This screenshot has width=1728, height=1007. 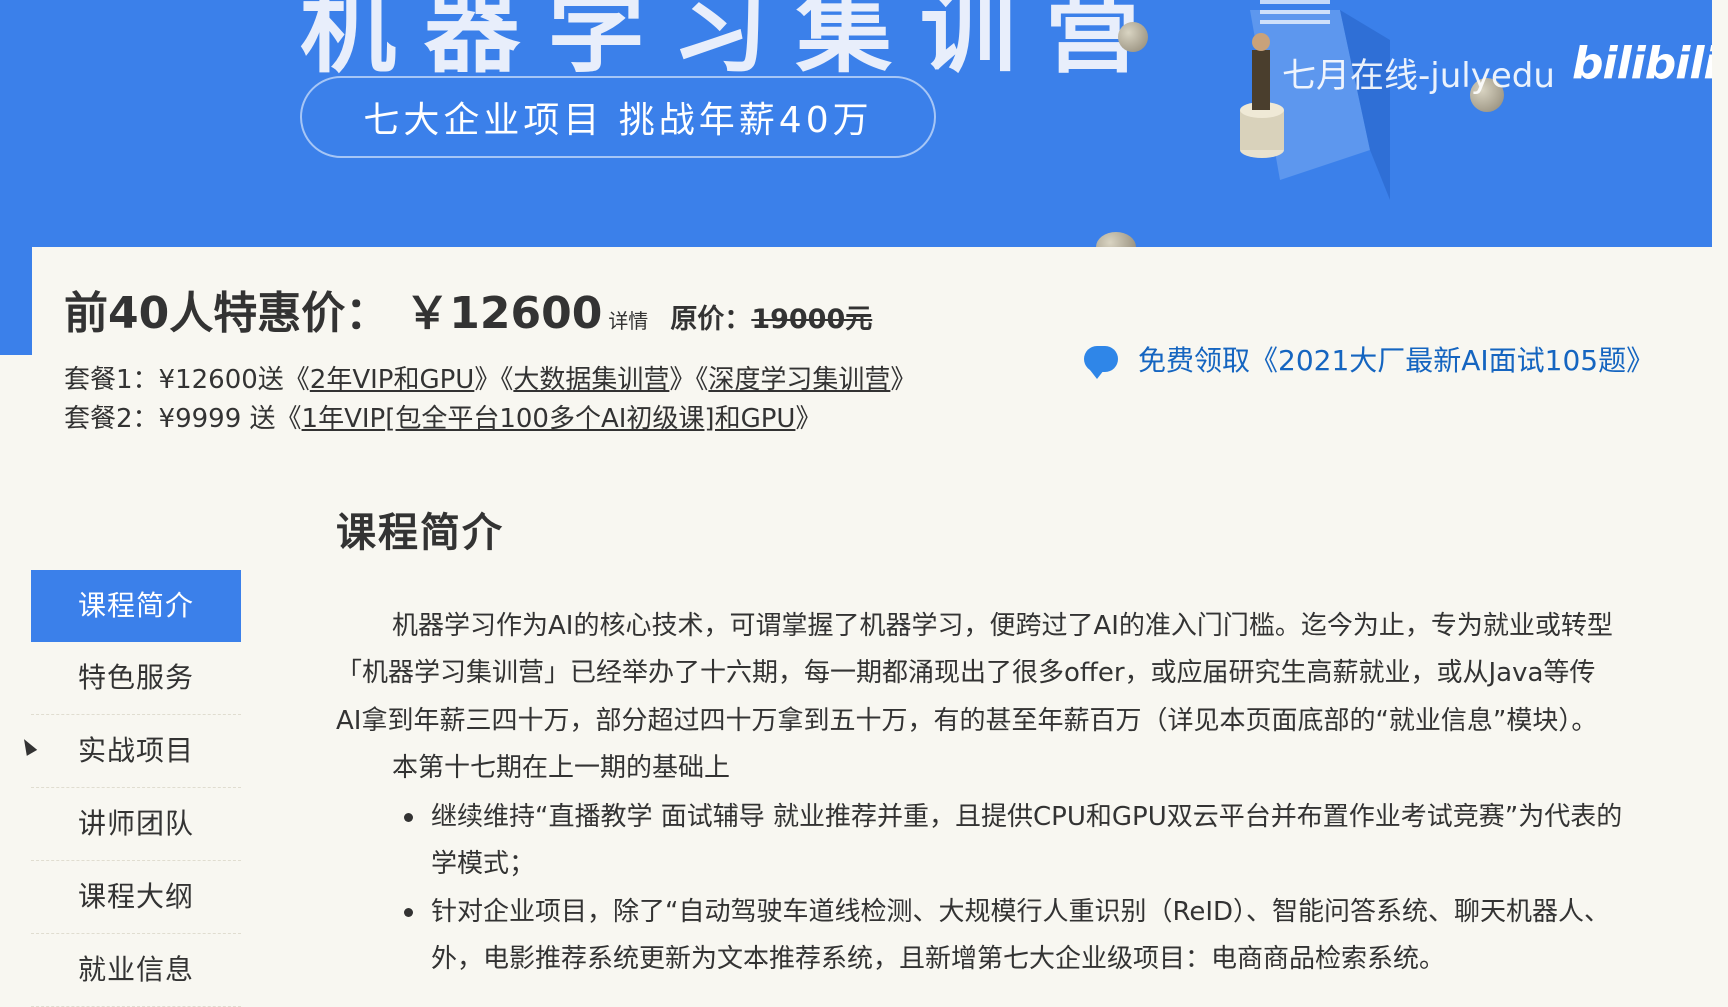 What do you see at coordinates (136, 606) in the screenshot?
I see `sidebar-item-course-intro: 课程简介` at bounding box center [136, 606].